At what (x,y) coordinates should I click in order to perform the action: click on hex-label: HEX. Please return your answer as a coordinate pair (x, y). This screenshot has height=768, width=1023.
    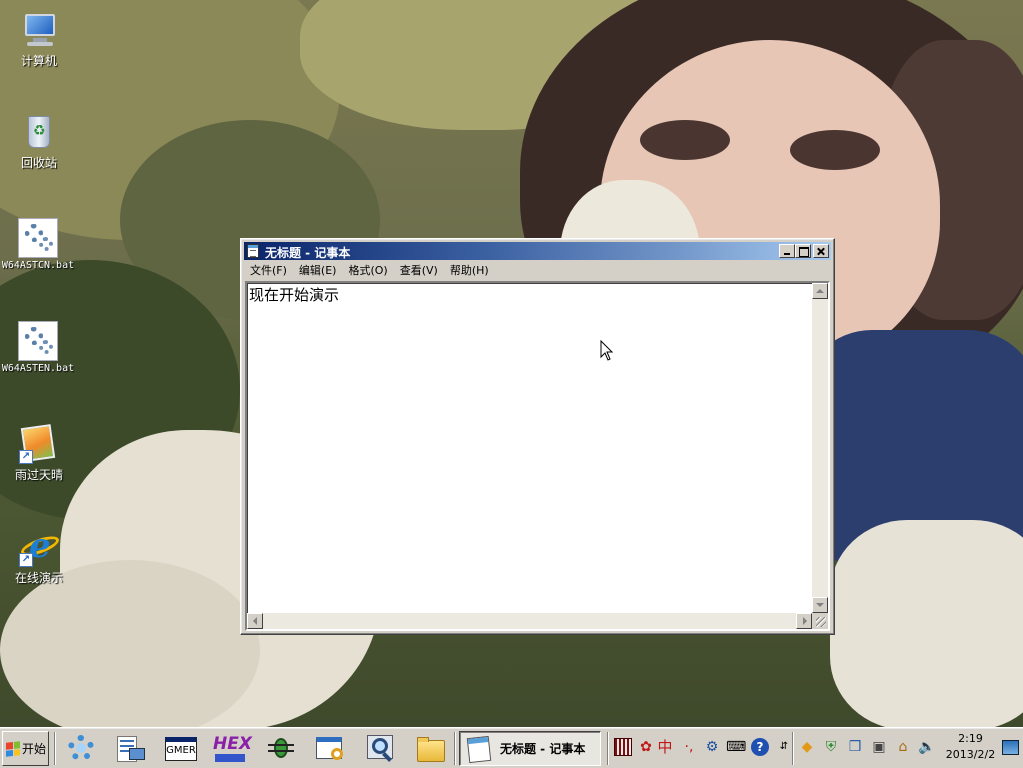
    Looking at the image, I should click on (232, 744).